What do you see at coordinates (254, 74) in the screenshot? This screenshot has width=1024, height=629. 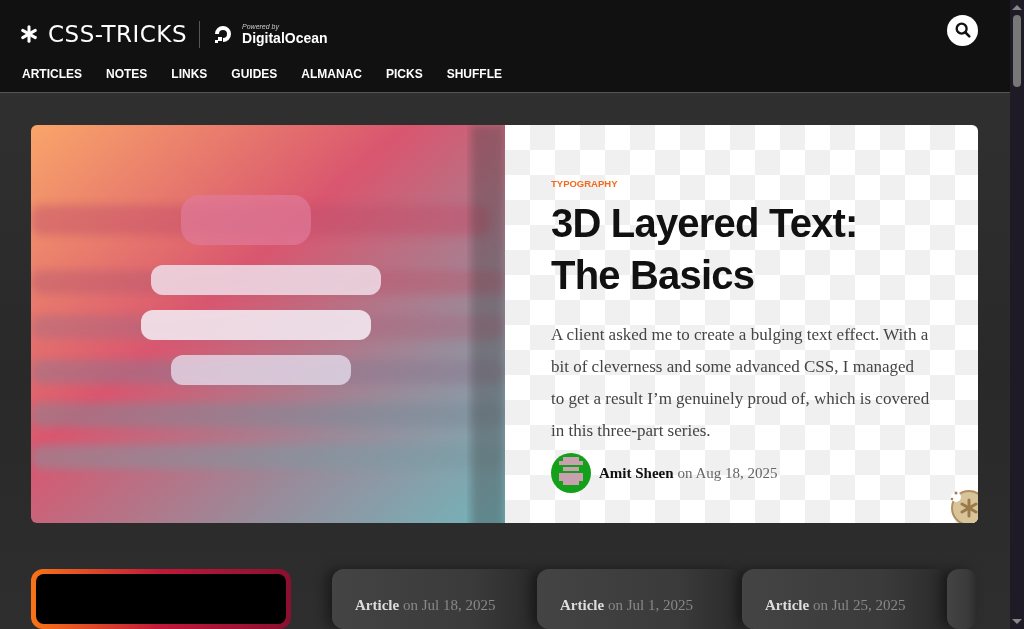 I see `nav-link: GUIDES` at bounding box center [254, 74].